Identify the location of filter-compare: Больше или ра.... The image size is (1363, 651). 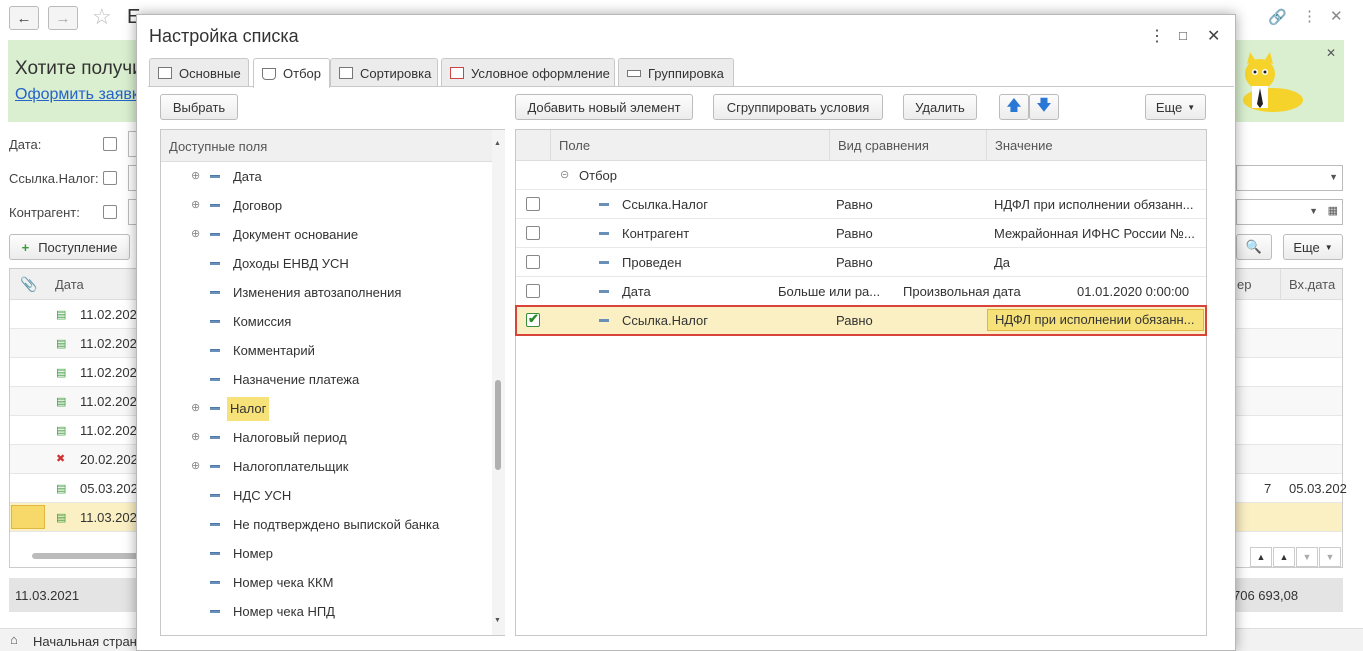
(833, 291).